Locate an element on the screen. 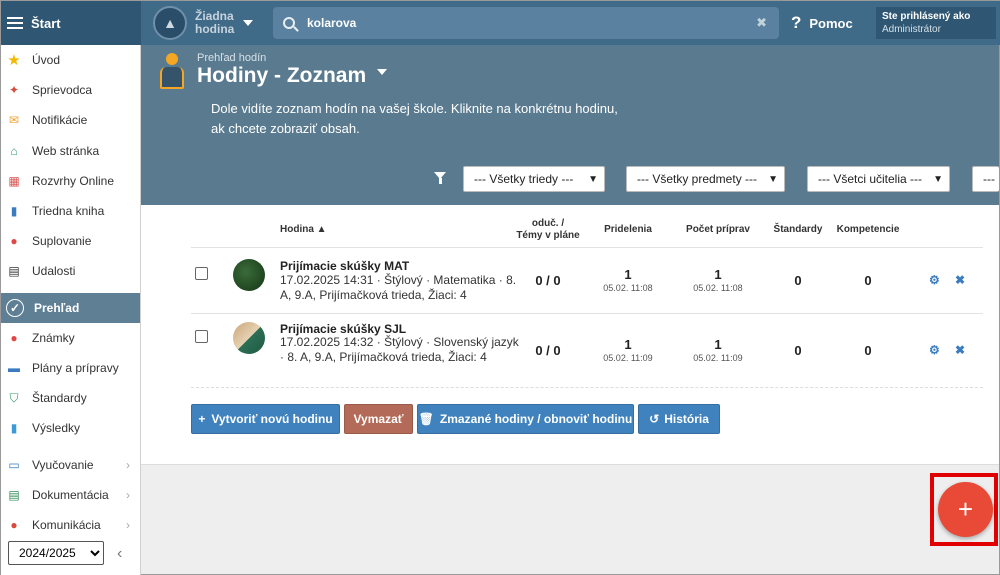 This screenshot has width=1000, height=575. page-title: Hodiny - Zoznam is located at coordinates (281, 76).